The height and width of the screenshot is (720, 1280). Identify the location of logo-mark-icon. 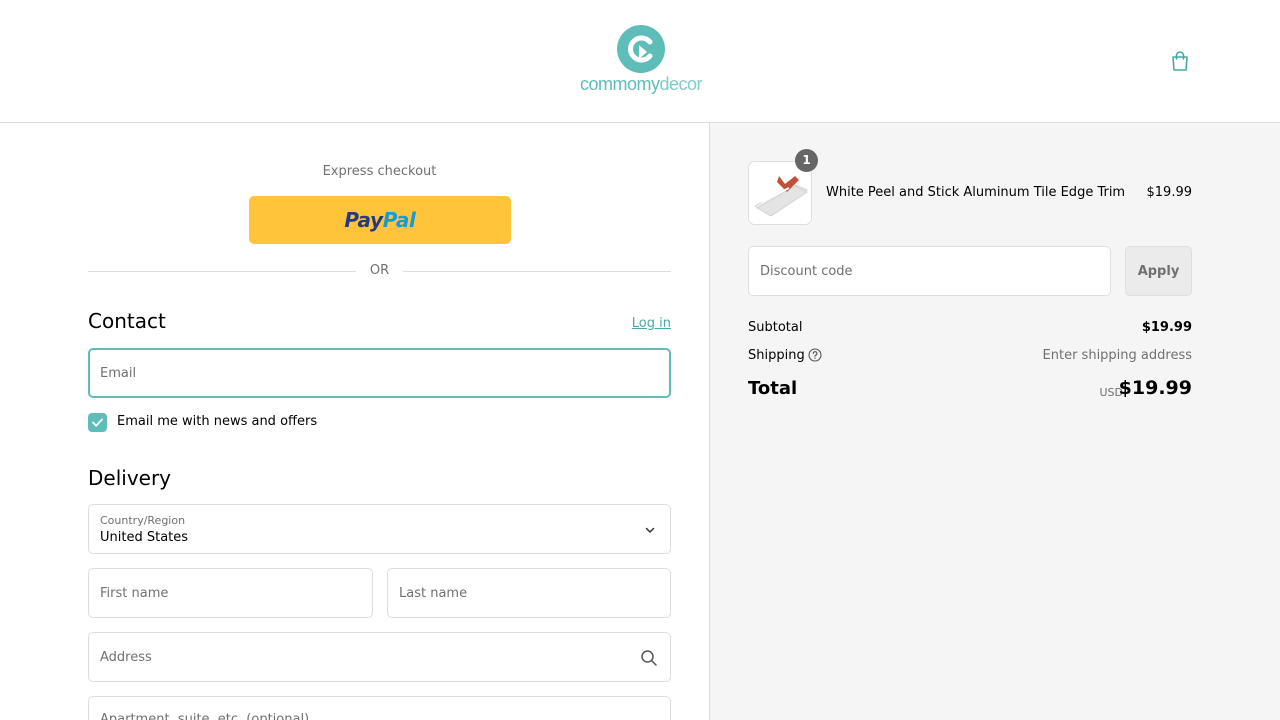
(641, 49).